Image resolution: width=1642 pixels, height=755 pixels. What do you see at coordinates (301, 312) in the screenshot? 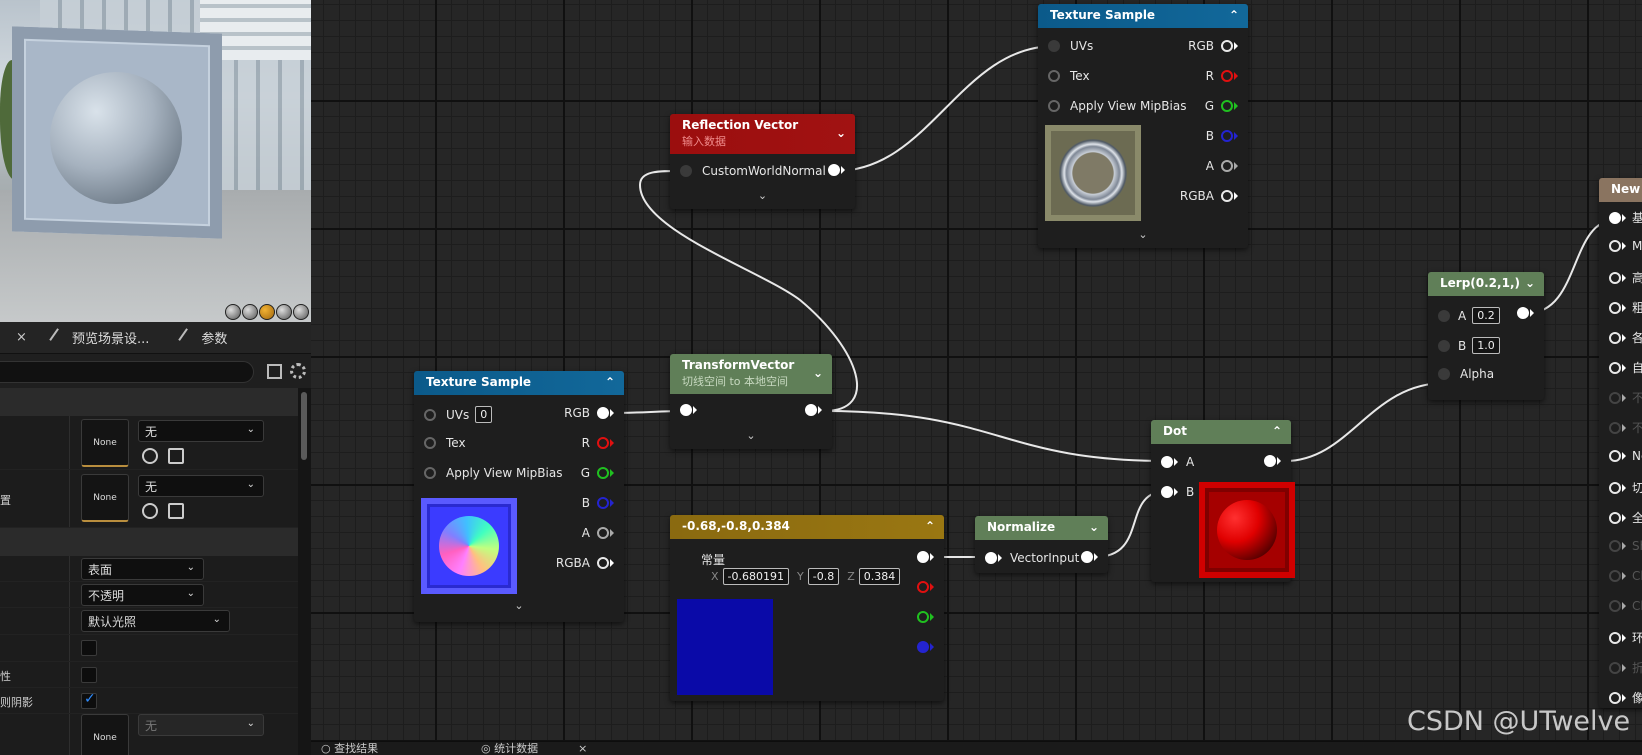
I see `teapot-shape-icon` at bounding box center [301, 312].